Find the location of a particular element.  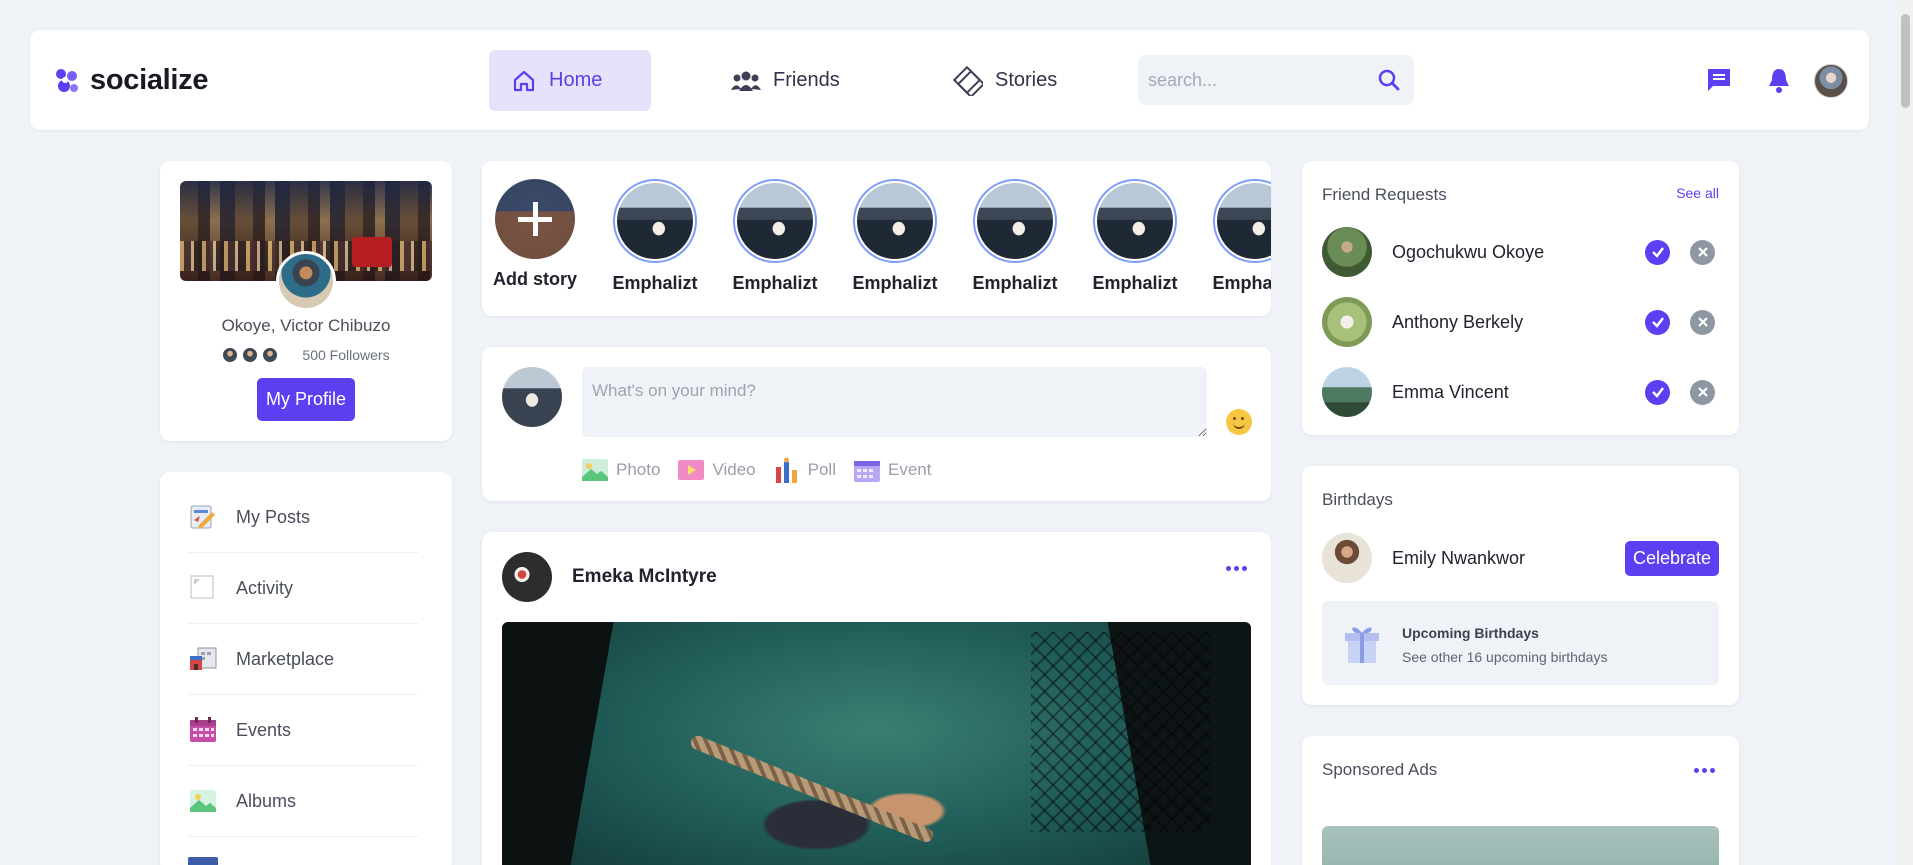

composer-avatar is located at coordinates (532, 397).